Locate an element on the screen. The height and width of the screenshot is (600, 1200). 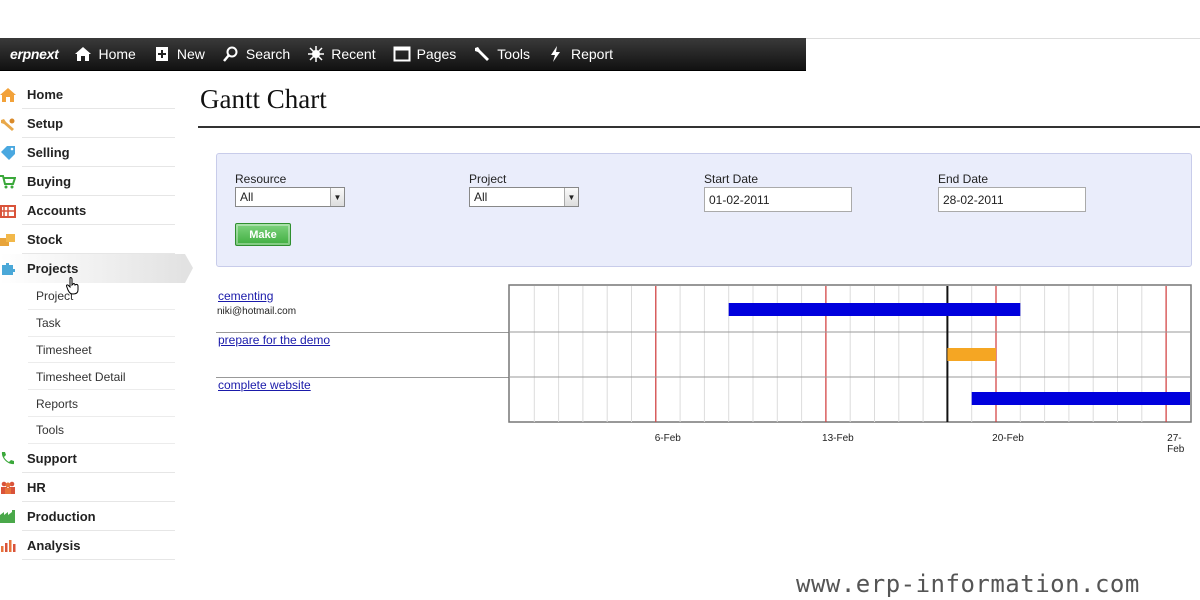
project-select-value: All is located at coordinates (481, 197).